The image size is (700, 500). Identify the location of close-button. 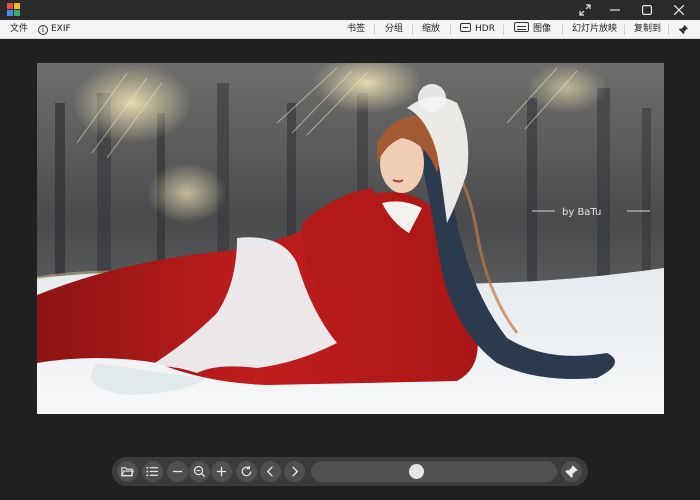
(679, 10).